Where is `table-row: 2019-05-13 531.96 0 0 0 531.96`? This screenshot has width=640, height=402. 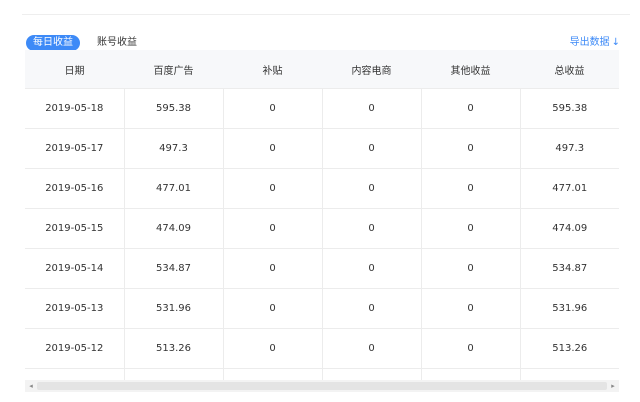 table-row: 2019-05-13 531.96 0 0 0 531.96 is located at coordinates (322, 308).